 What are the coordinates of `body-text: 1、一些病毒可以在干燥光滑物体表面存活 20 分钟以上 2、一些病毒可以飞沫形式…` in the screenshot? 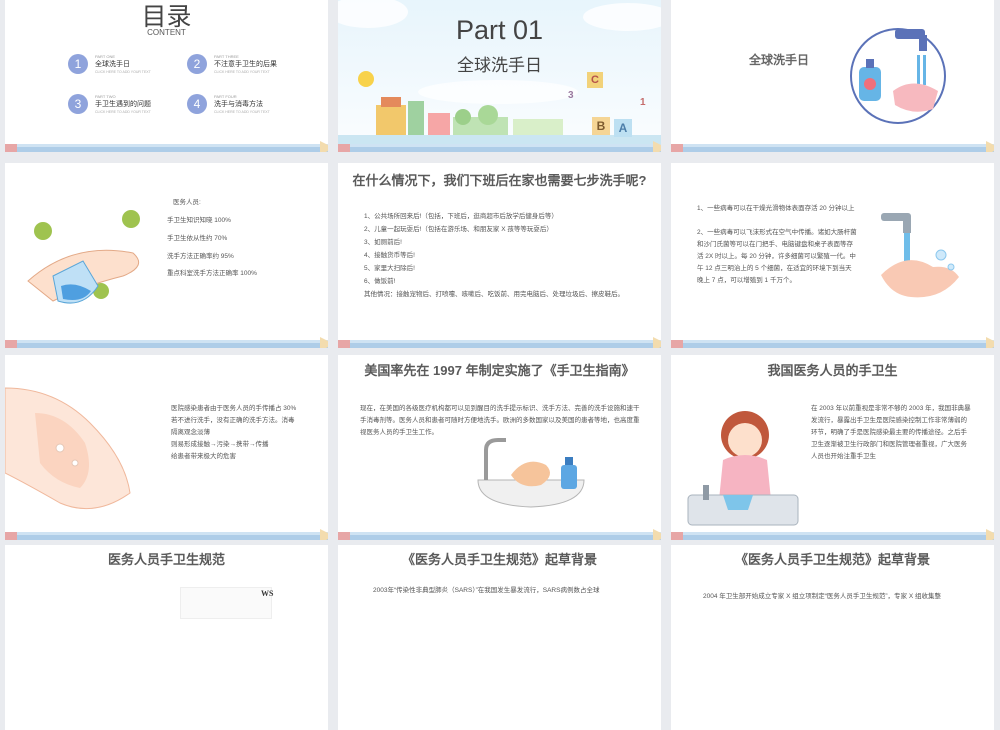 It's located at (777, 244).